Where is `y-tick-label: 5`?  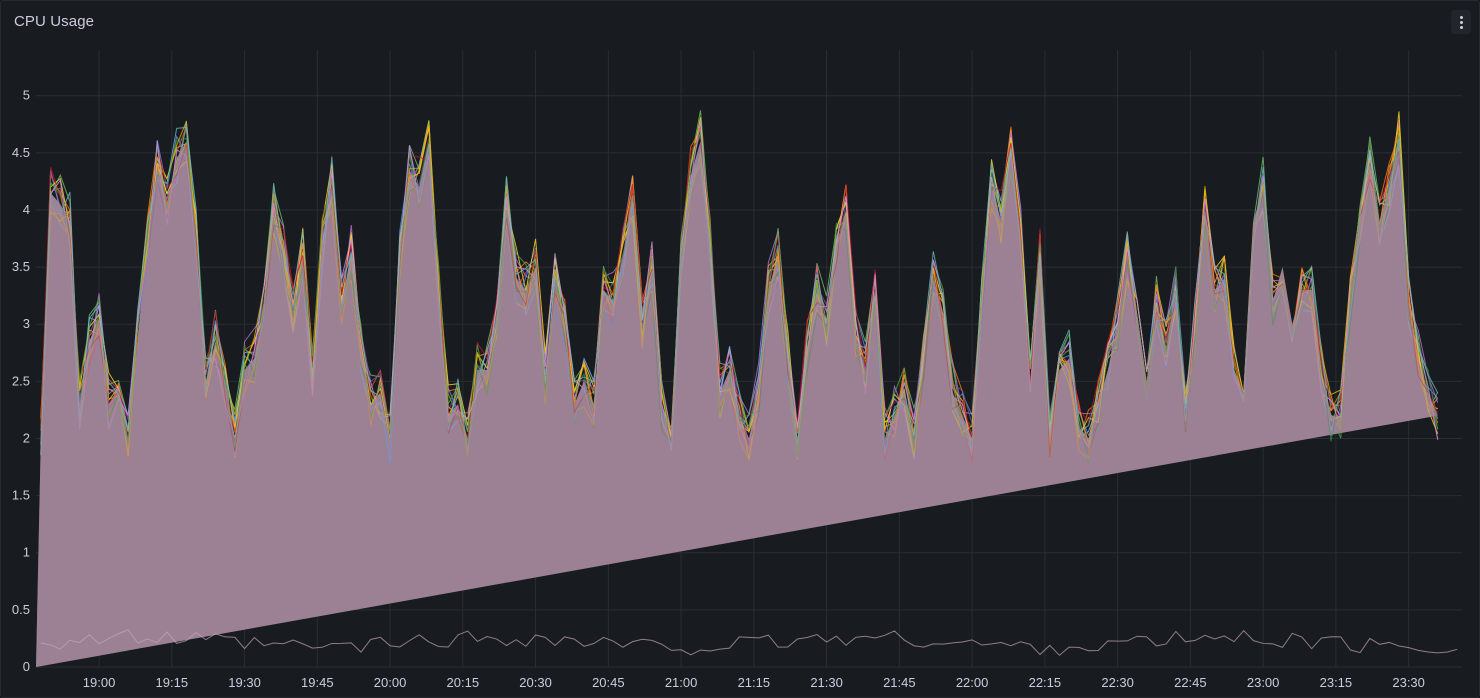
y-tick-label: 5 is located at coordinates (26, 95).